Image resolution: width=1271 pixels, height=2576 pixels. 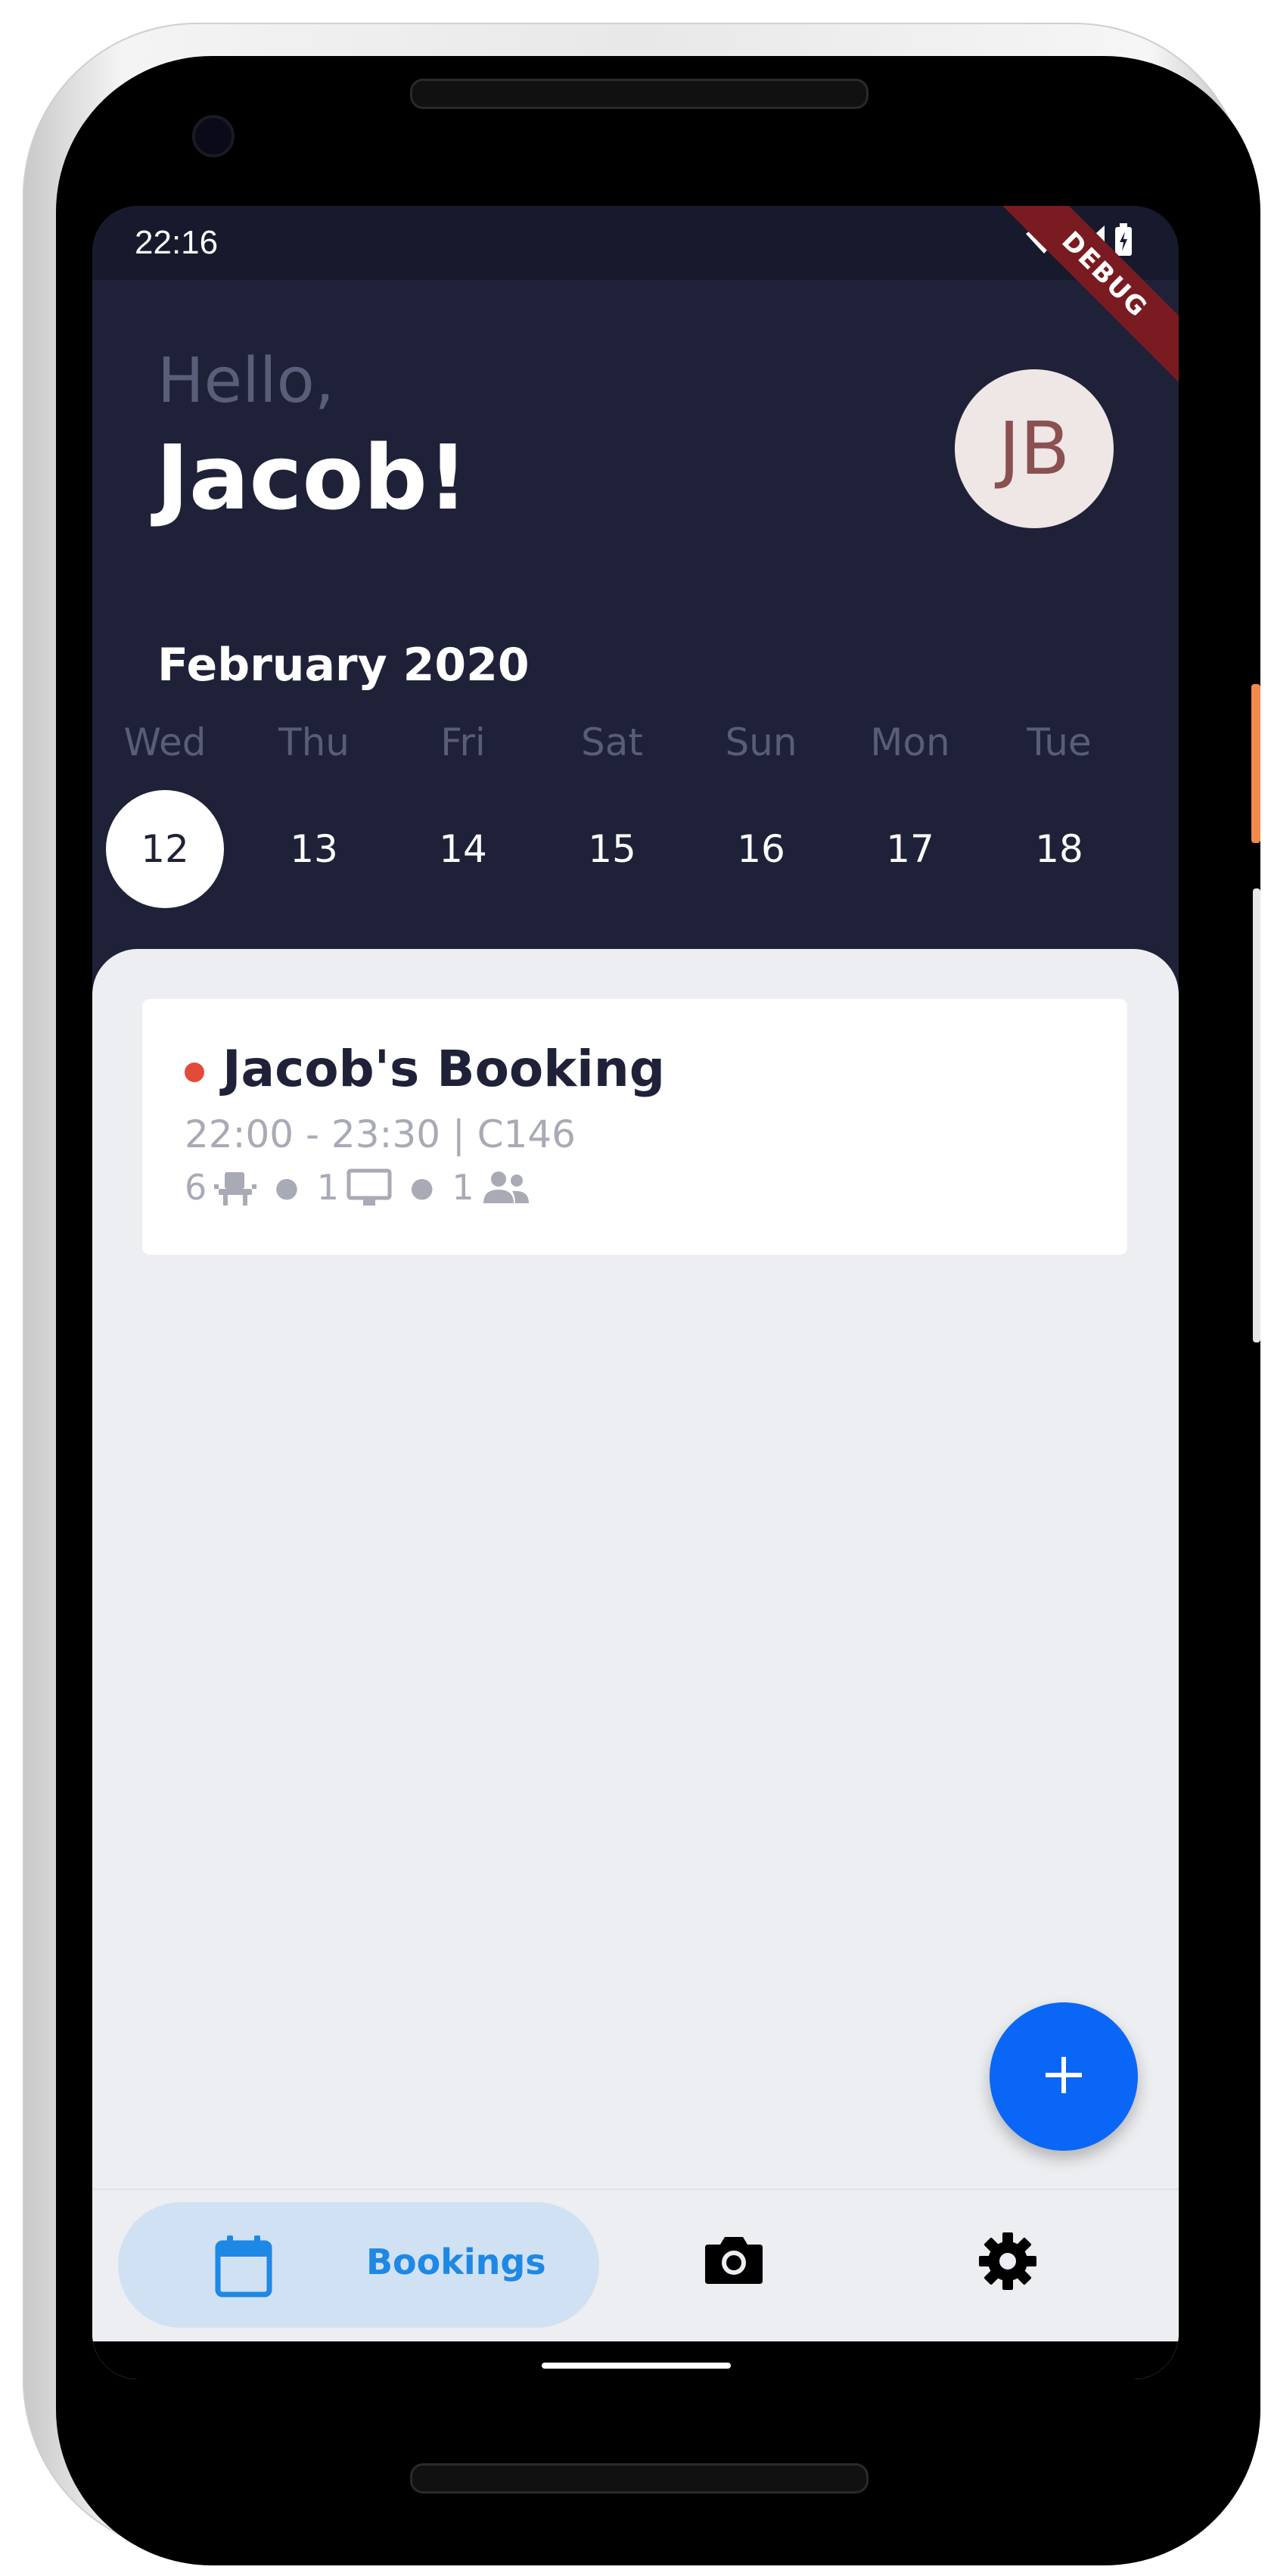 I want to click on day-thu: Thu 13, so click(x=313, y=811).